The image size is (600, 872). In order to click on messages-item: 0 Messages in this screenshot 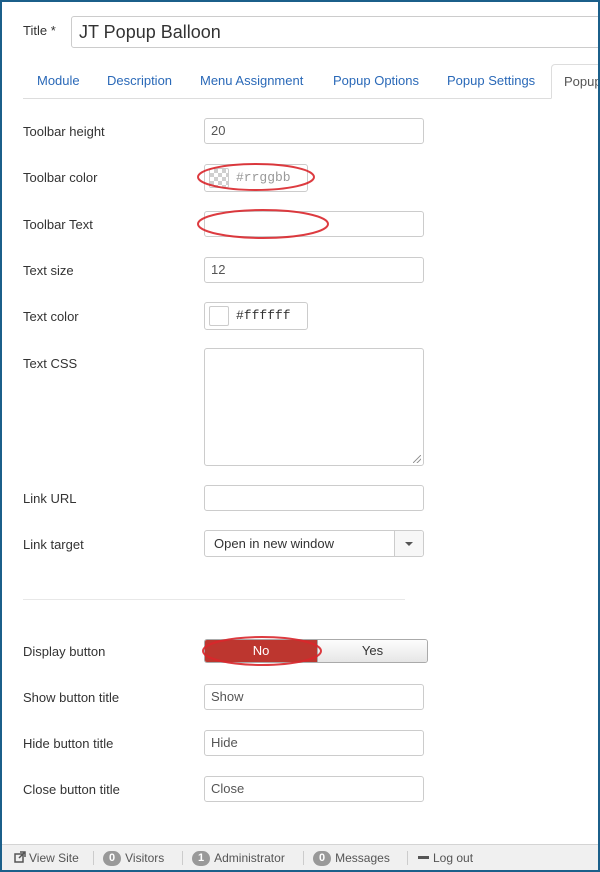, I will do `click(351, 857)`.